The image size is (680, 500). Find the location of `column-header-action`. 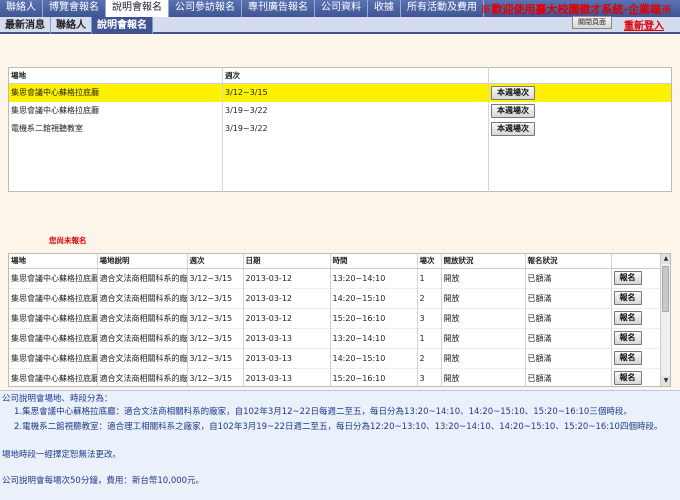

column-header-action is located at coordinates (580, 75).